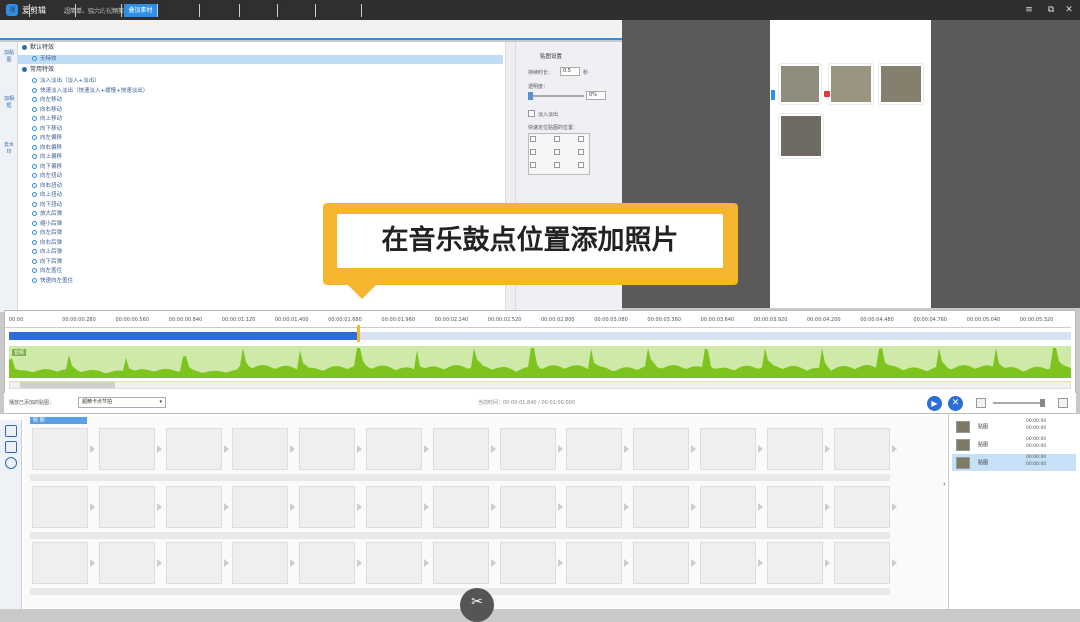  What do you see at coordinates (540, 362) in the screenshot?
I see `audio-waveform` at bounding box center [540, 362].